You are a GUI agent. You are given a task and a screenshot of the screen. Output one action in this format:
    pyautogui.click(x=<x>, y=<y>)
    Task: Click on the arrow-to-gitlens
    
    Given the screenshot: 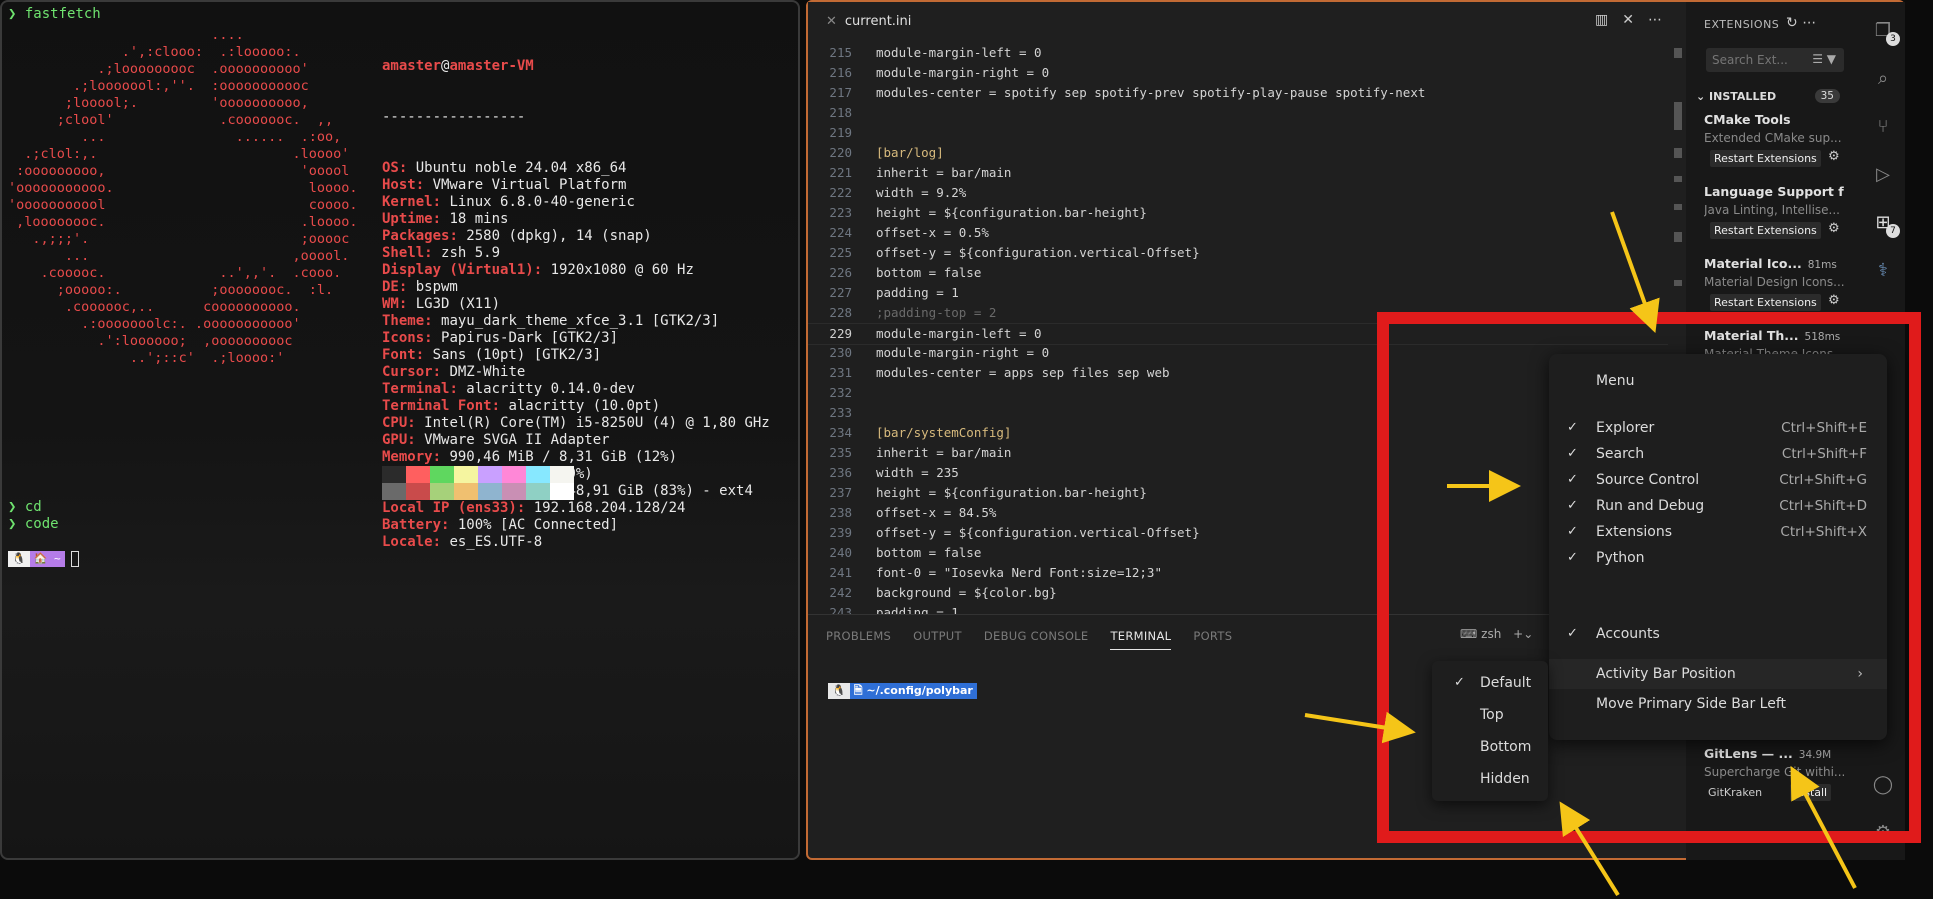 What is the action you would take?
    pyautogui.click(x=1823, y=827)
    